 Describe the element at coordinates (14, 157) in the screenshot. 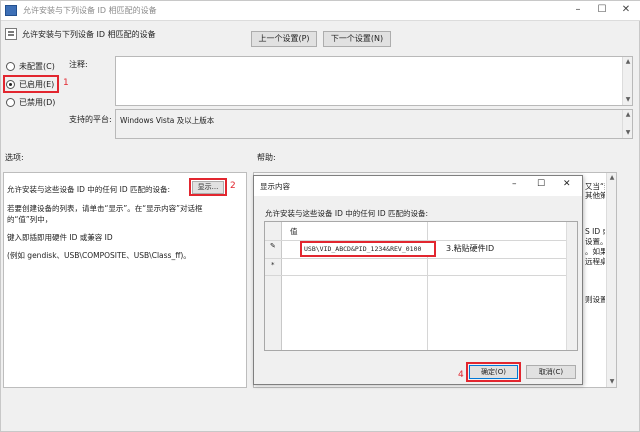

I see `options-header: 选项:` at that location.